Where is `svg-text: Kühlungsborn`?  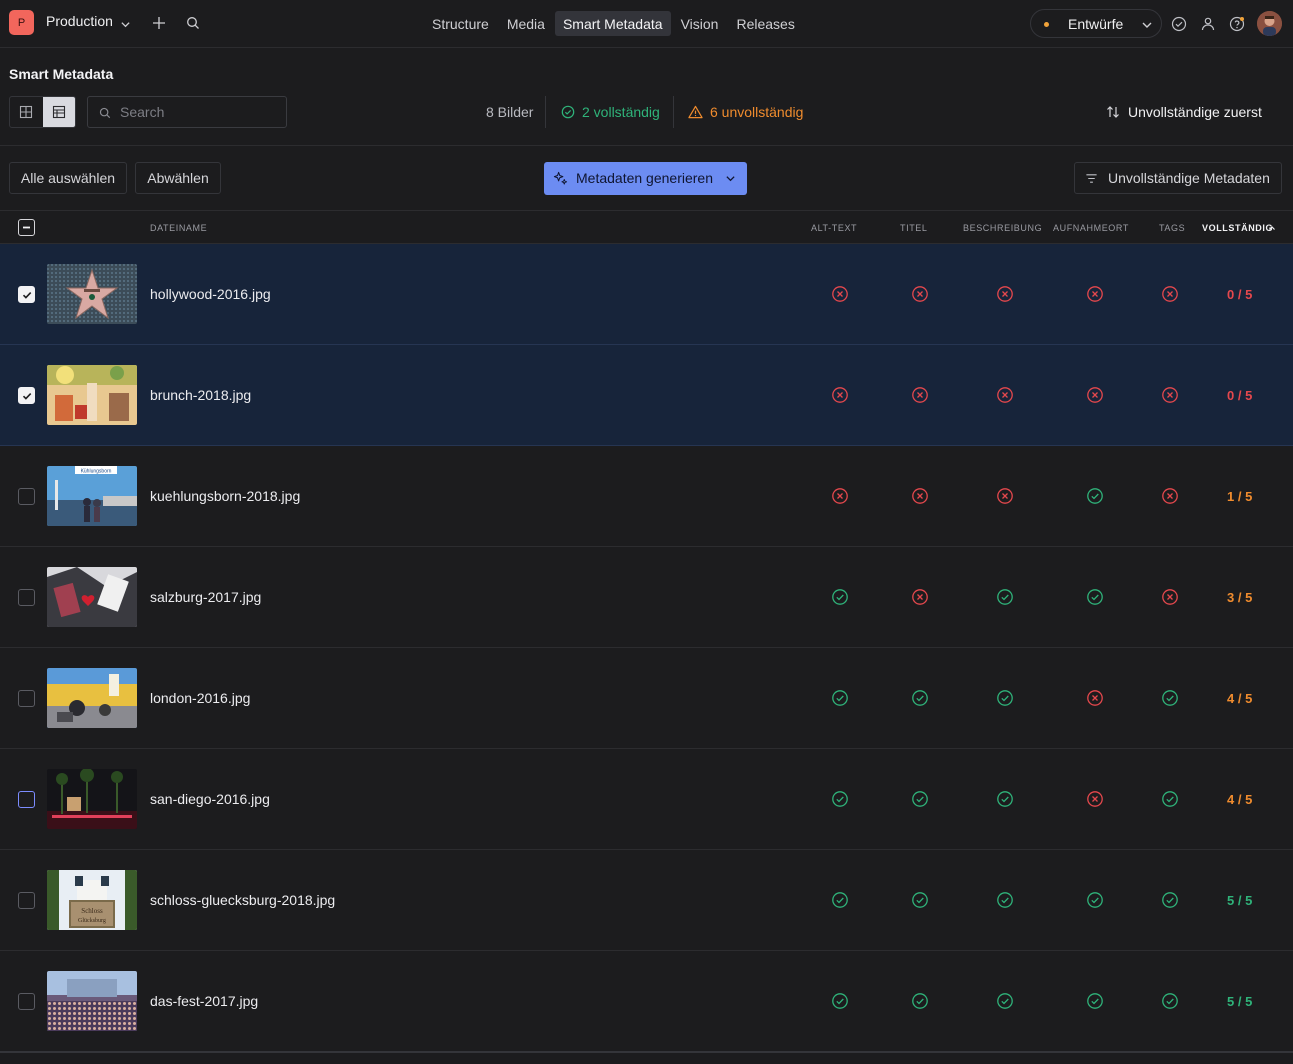
svg-text: Kühlungsborn is located at coordinates (96, 472).